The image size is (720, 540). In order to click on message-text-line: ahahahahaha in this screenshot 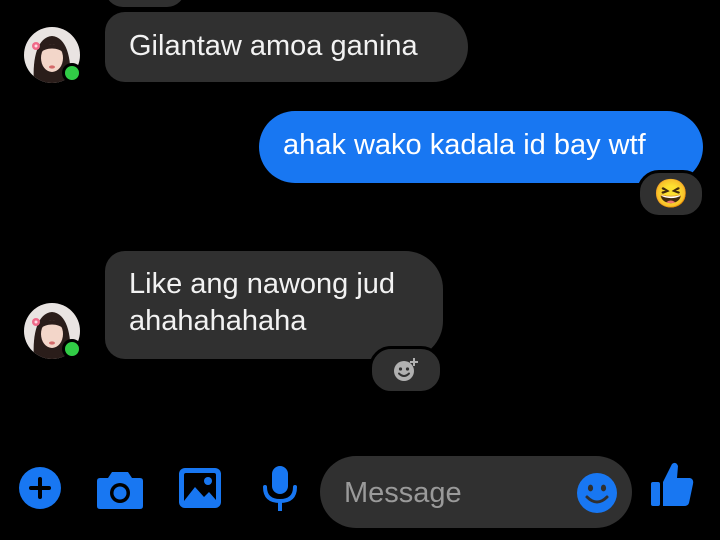, I will do `click(218, 321)`.